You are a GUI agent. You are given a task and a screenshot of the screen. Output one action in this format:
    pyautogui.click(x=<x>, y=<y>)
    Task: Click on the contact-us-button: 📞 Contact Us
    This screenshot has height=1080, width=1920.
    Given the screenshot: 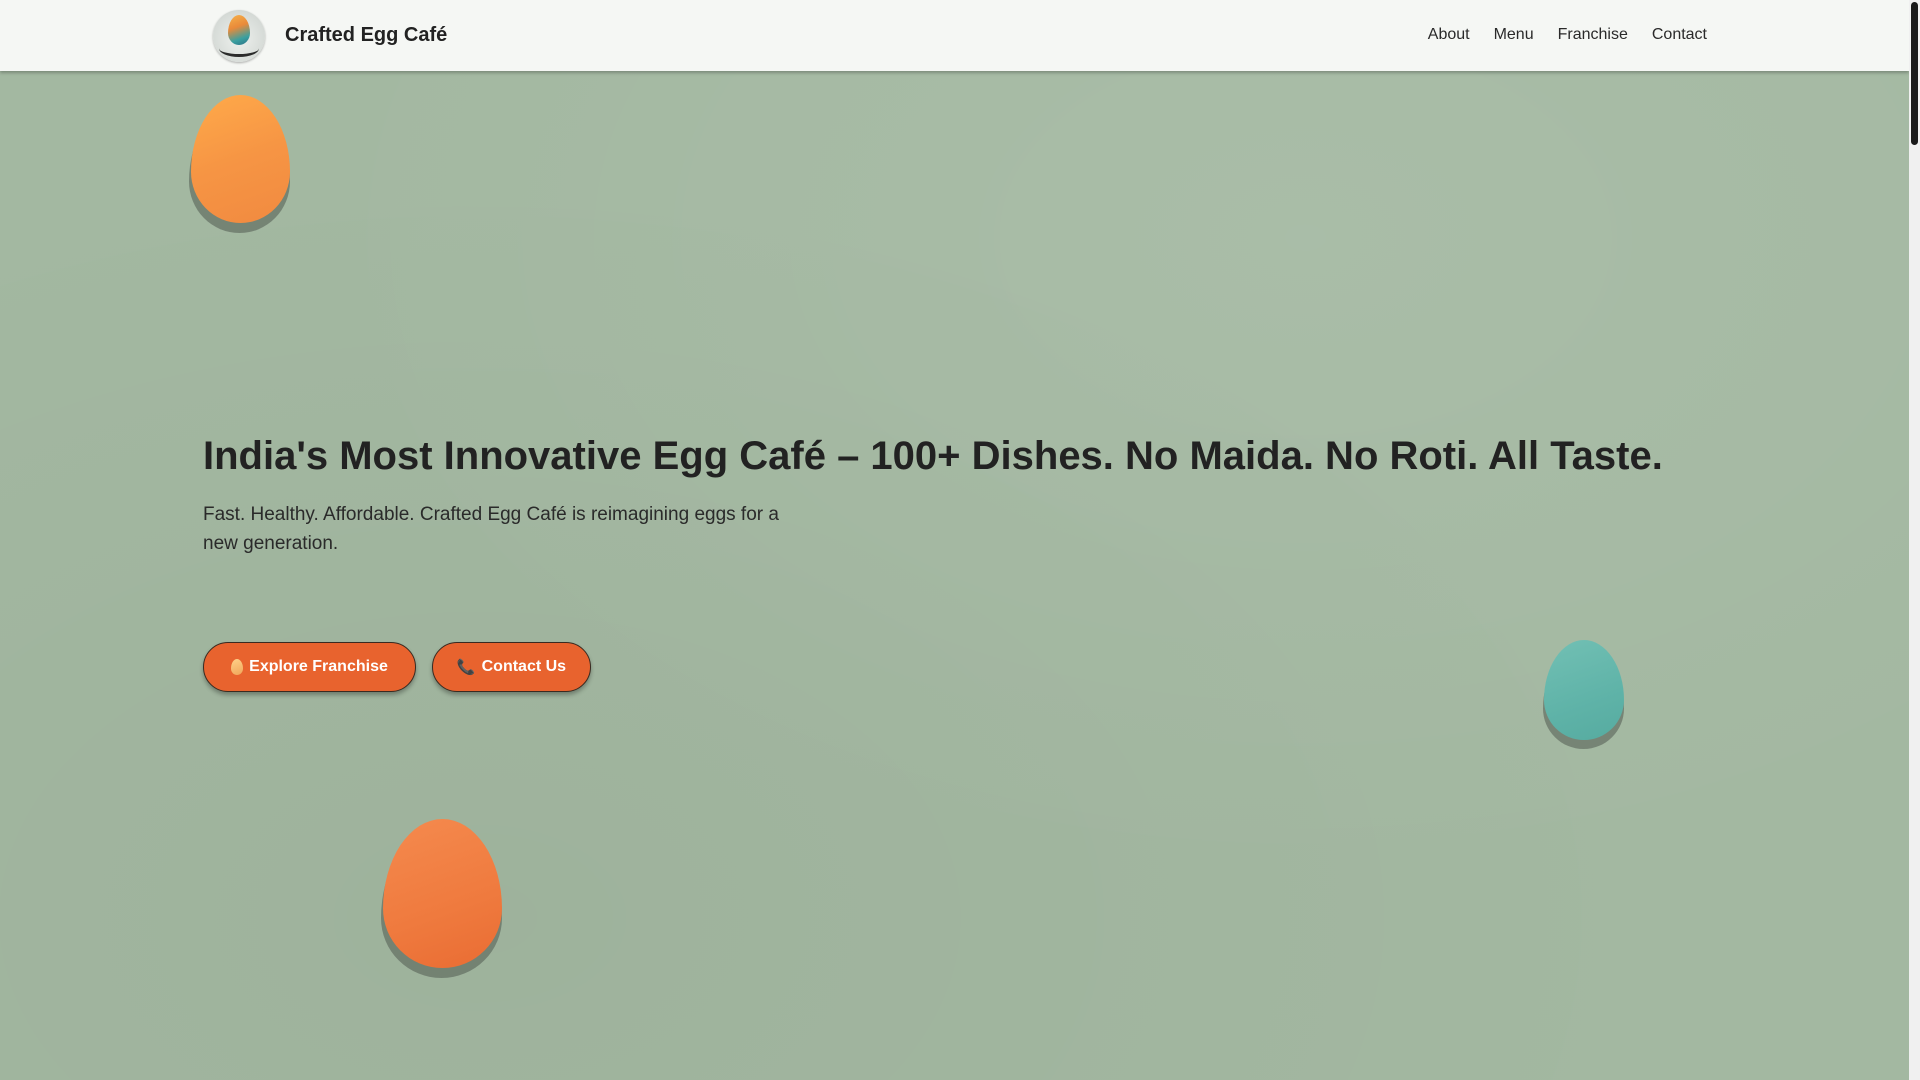 What is the action you would take?
    pyautogui.click(x=511, y=667)
    